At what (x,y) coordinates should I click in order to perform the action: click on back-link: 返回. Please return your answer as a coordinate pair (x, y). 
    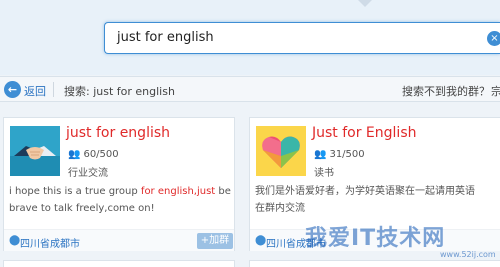
    Looking at the image, I should click on (35, 91).